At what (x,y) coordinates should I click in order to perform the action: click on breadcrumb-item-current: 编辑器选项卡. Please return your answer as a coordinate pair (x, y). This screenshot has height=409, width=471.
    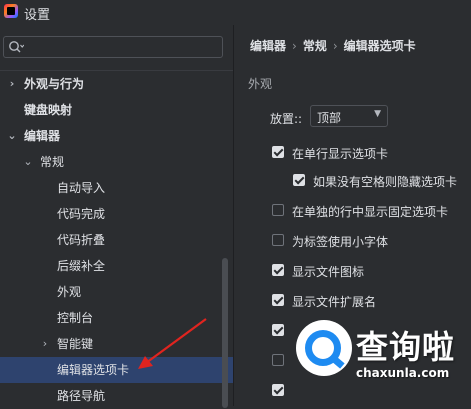
    Looking at the image, I should click on (379, 46).